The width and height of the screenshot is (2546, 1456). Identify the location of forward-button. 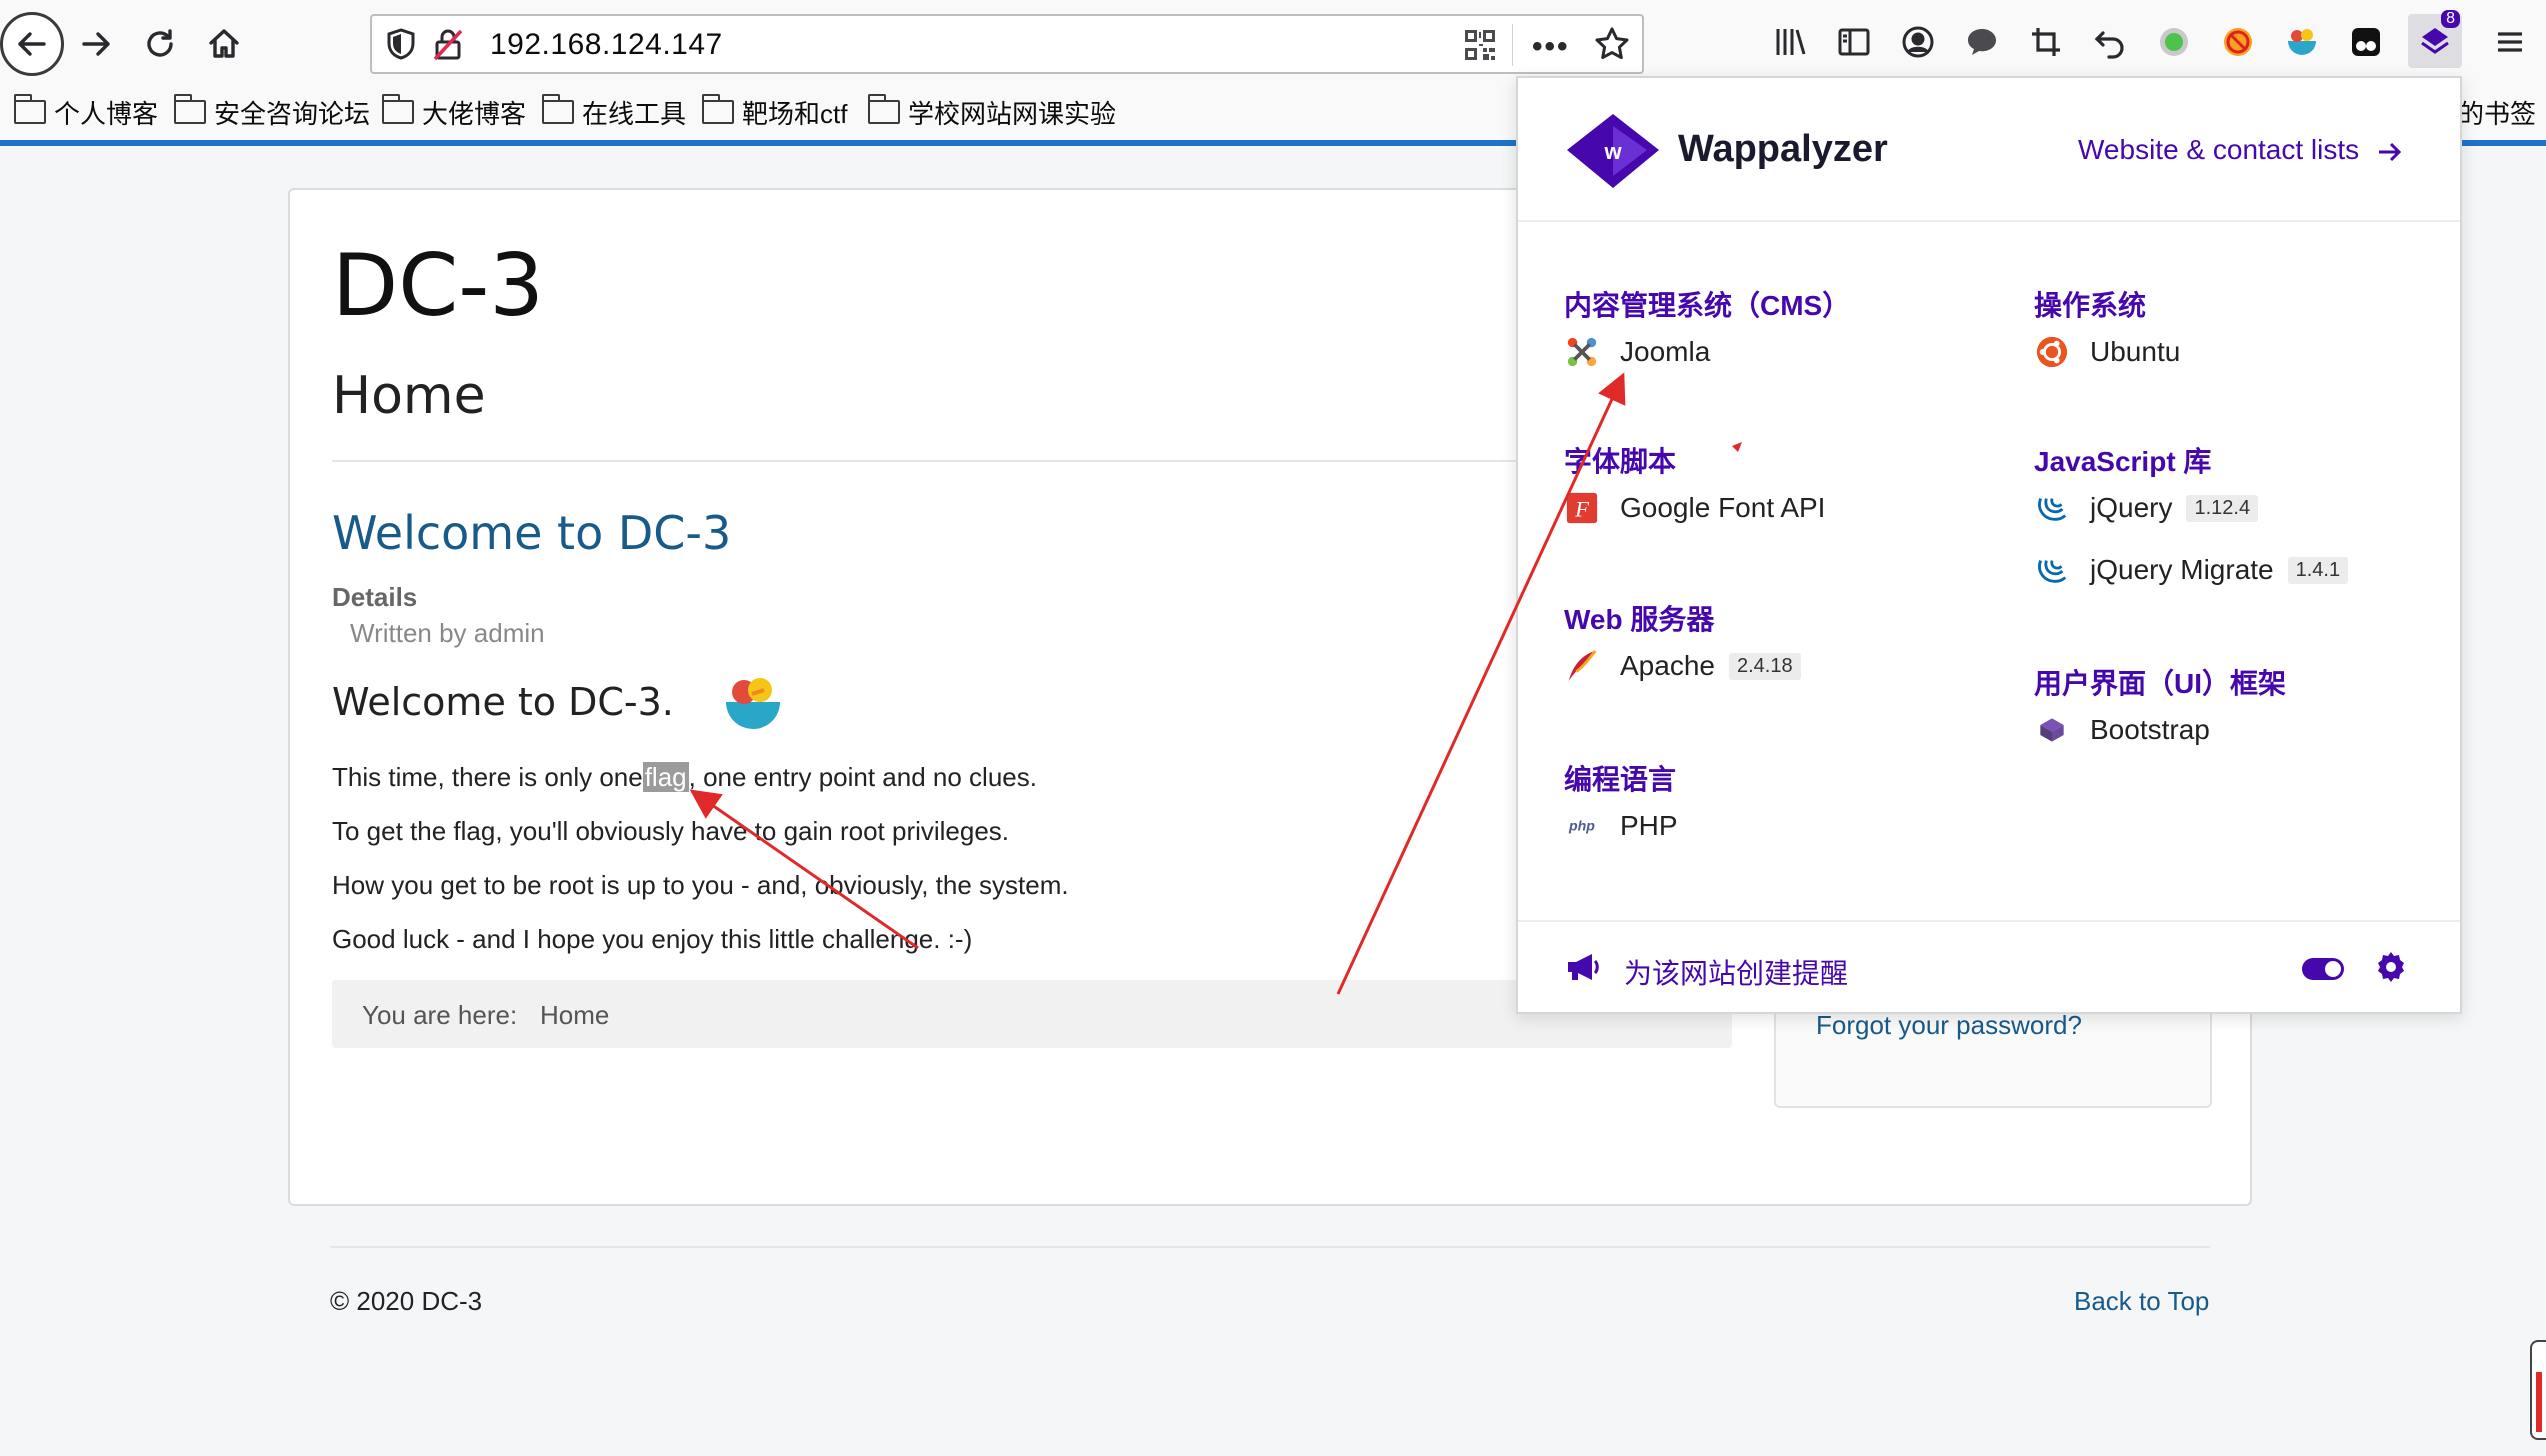
(96, 44).